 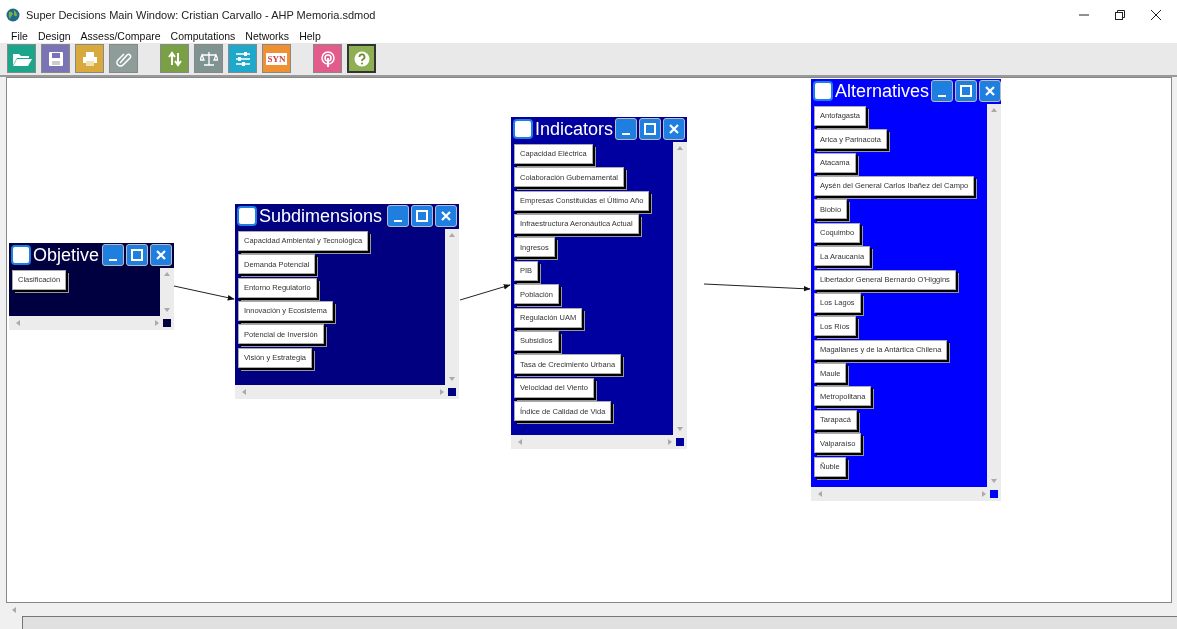 I want to click on menu-item: Computations, so click(x=203, y=35).